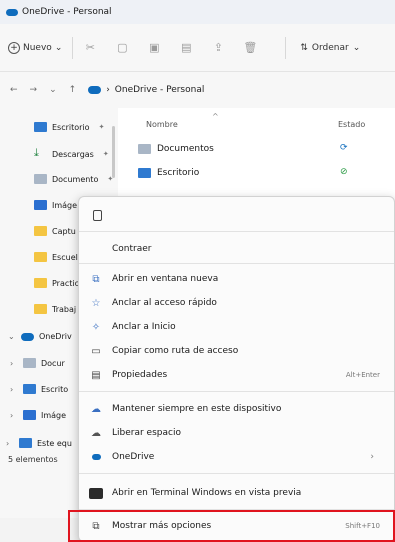  I want to click on column-header-state: Estado, so click(351, 124).